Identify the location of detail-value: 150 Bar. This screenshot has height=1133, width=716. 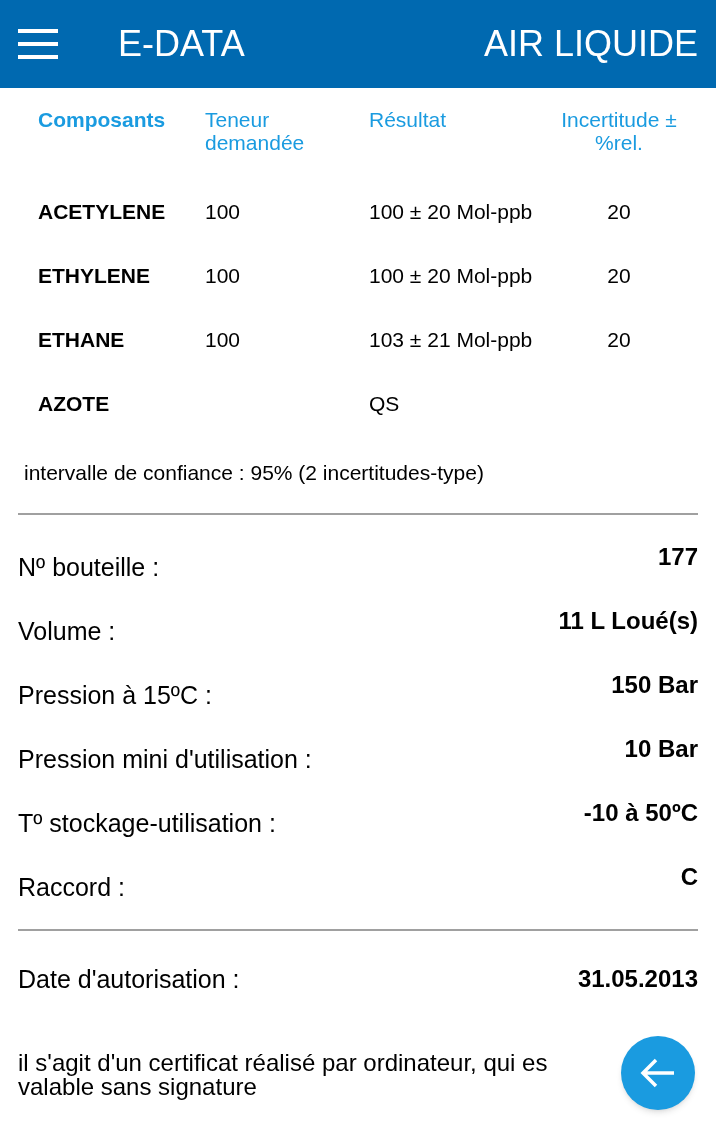
(654, 685).